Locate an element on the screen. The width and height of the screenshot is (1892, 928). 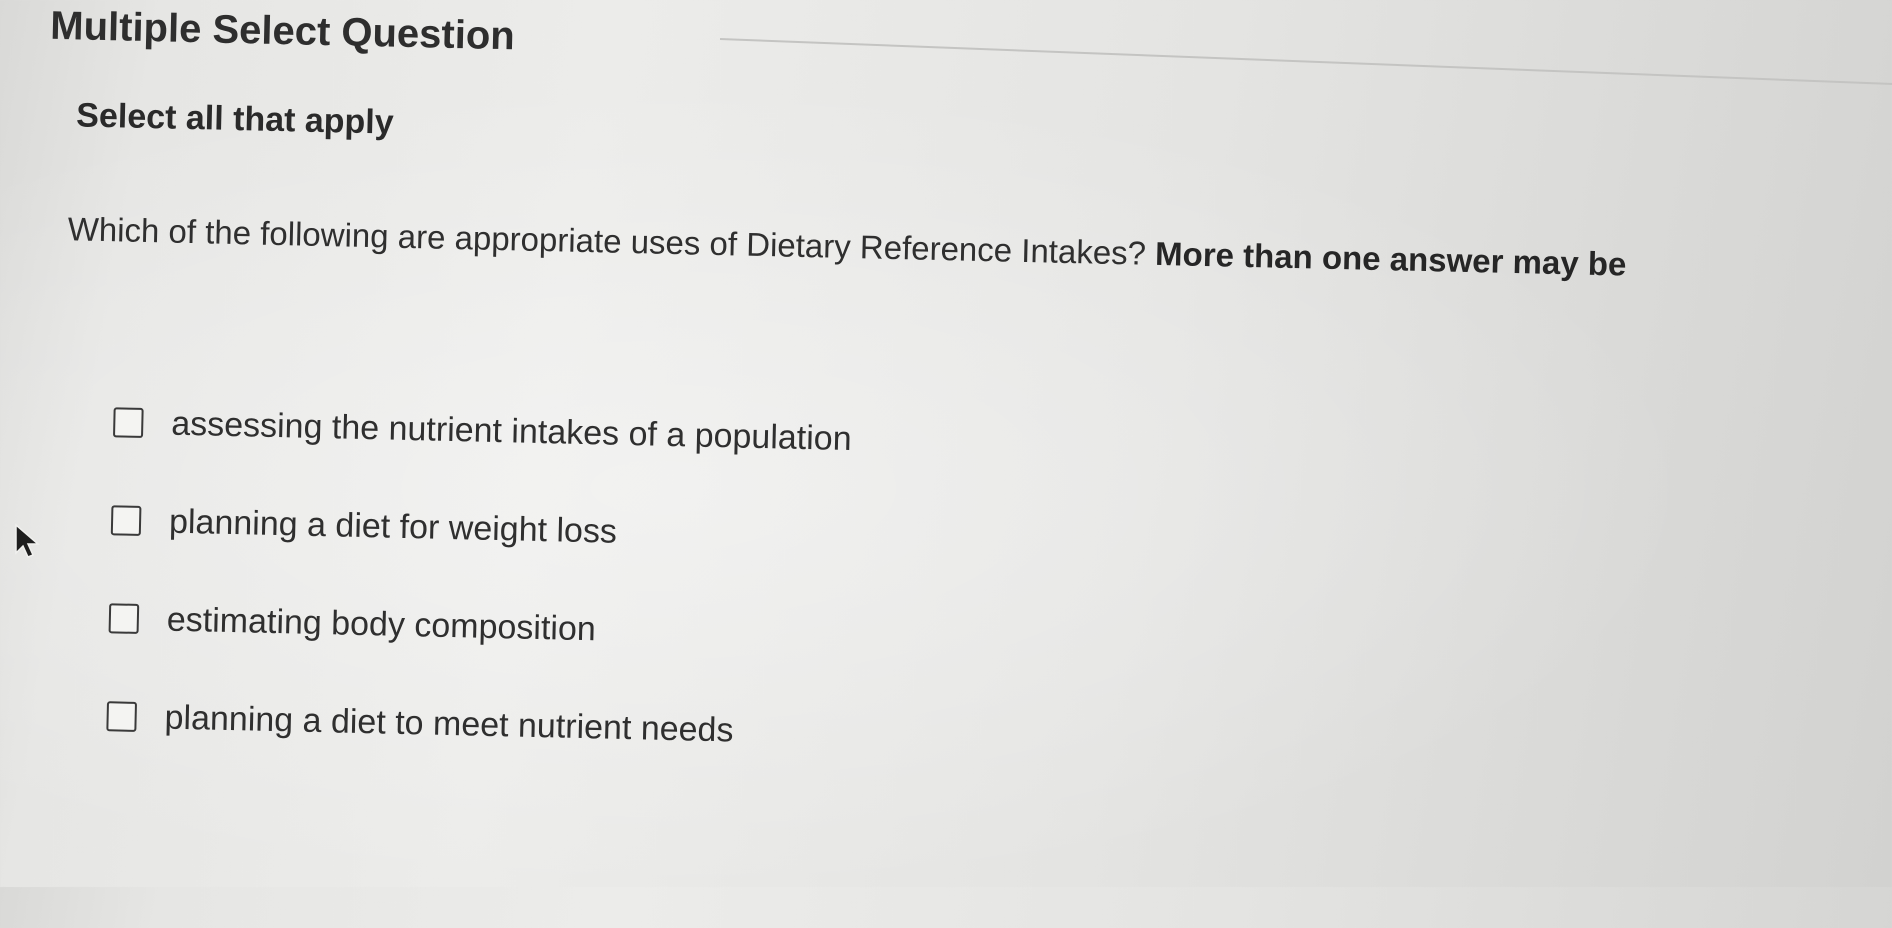
question-prompt-emphasis: More than one answer may be is located at coordinates (1390, 258).